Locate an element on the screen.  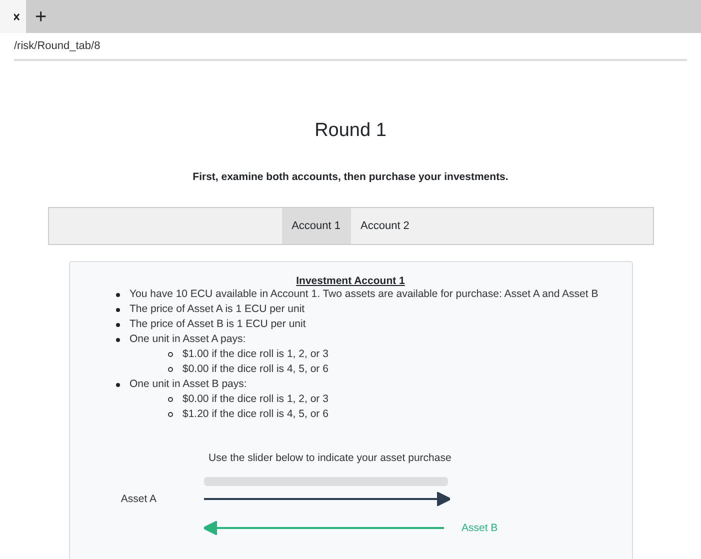
account-tab: Account 2 is located at coordinates (385, 226).